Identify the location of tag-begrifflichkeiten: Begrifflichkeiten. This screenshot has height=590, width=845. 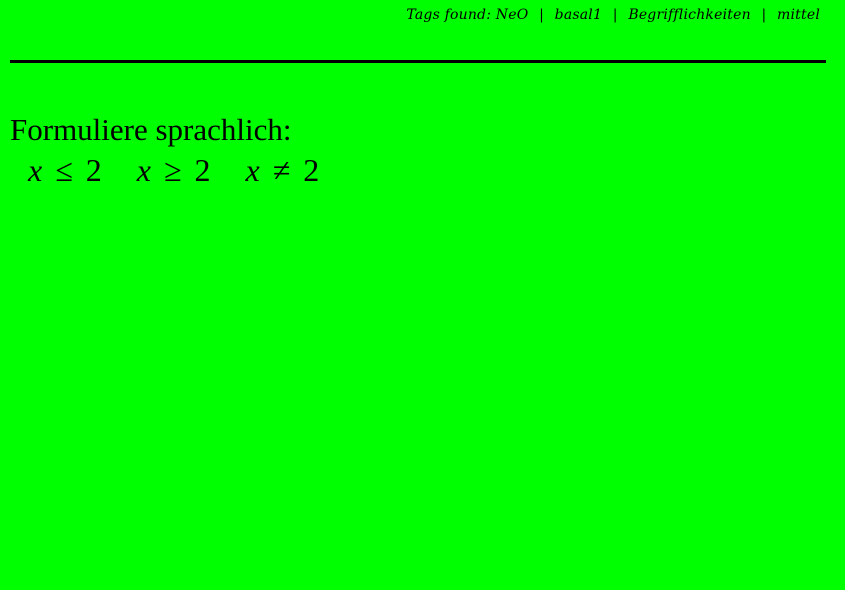
(689, 15).